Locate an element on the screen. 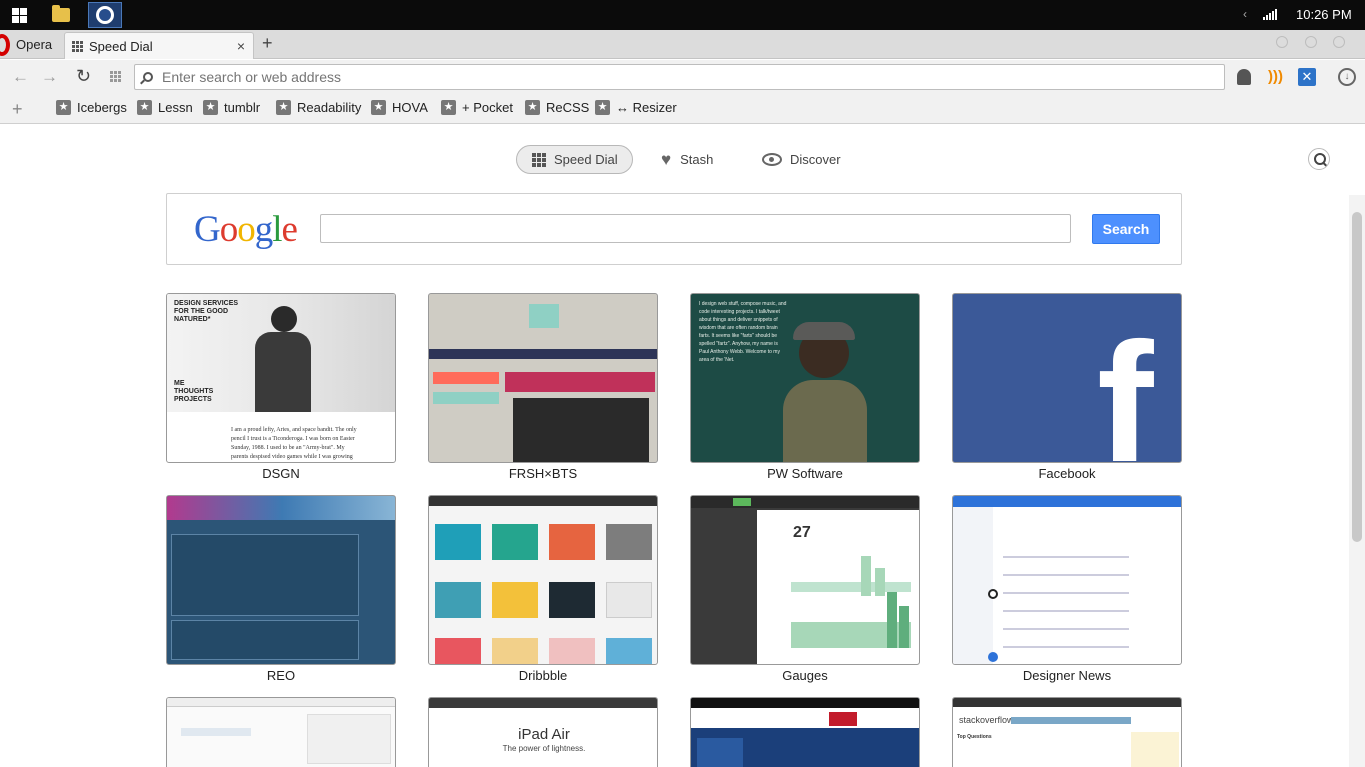 This screenshot has width=1365, height=767. tray-overflow-icon: ‹ is located at coordinates (1245, 14).